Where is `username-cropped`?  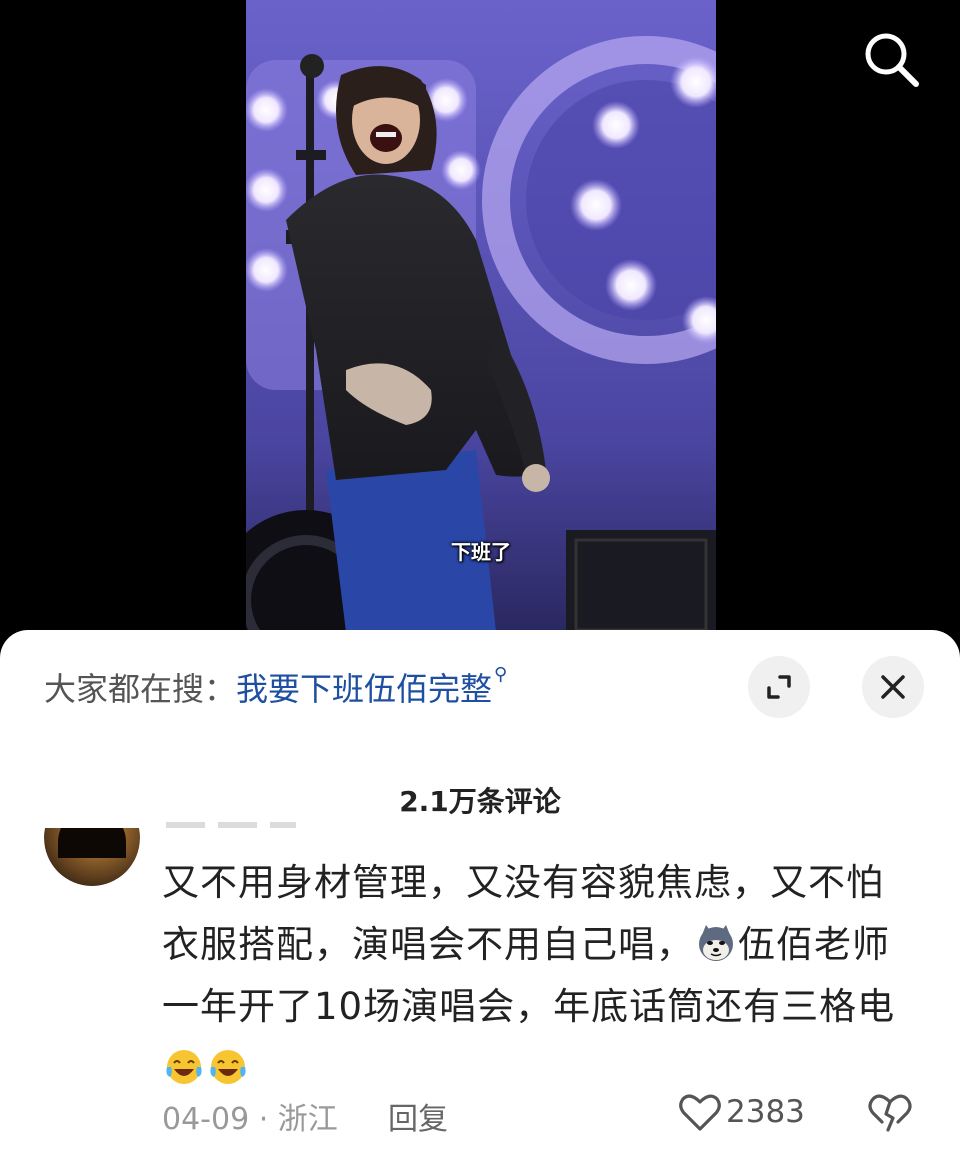 username-cropped is located at coordinates (231, 825).